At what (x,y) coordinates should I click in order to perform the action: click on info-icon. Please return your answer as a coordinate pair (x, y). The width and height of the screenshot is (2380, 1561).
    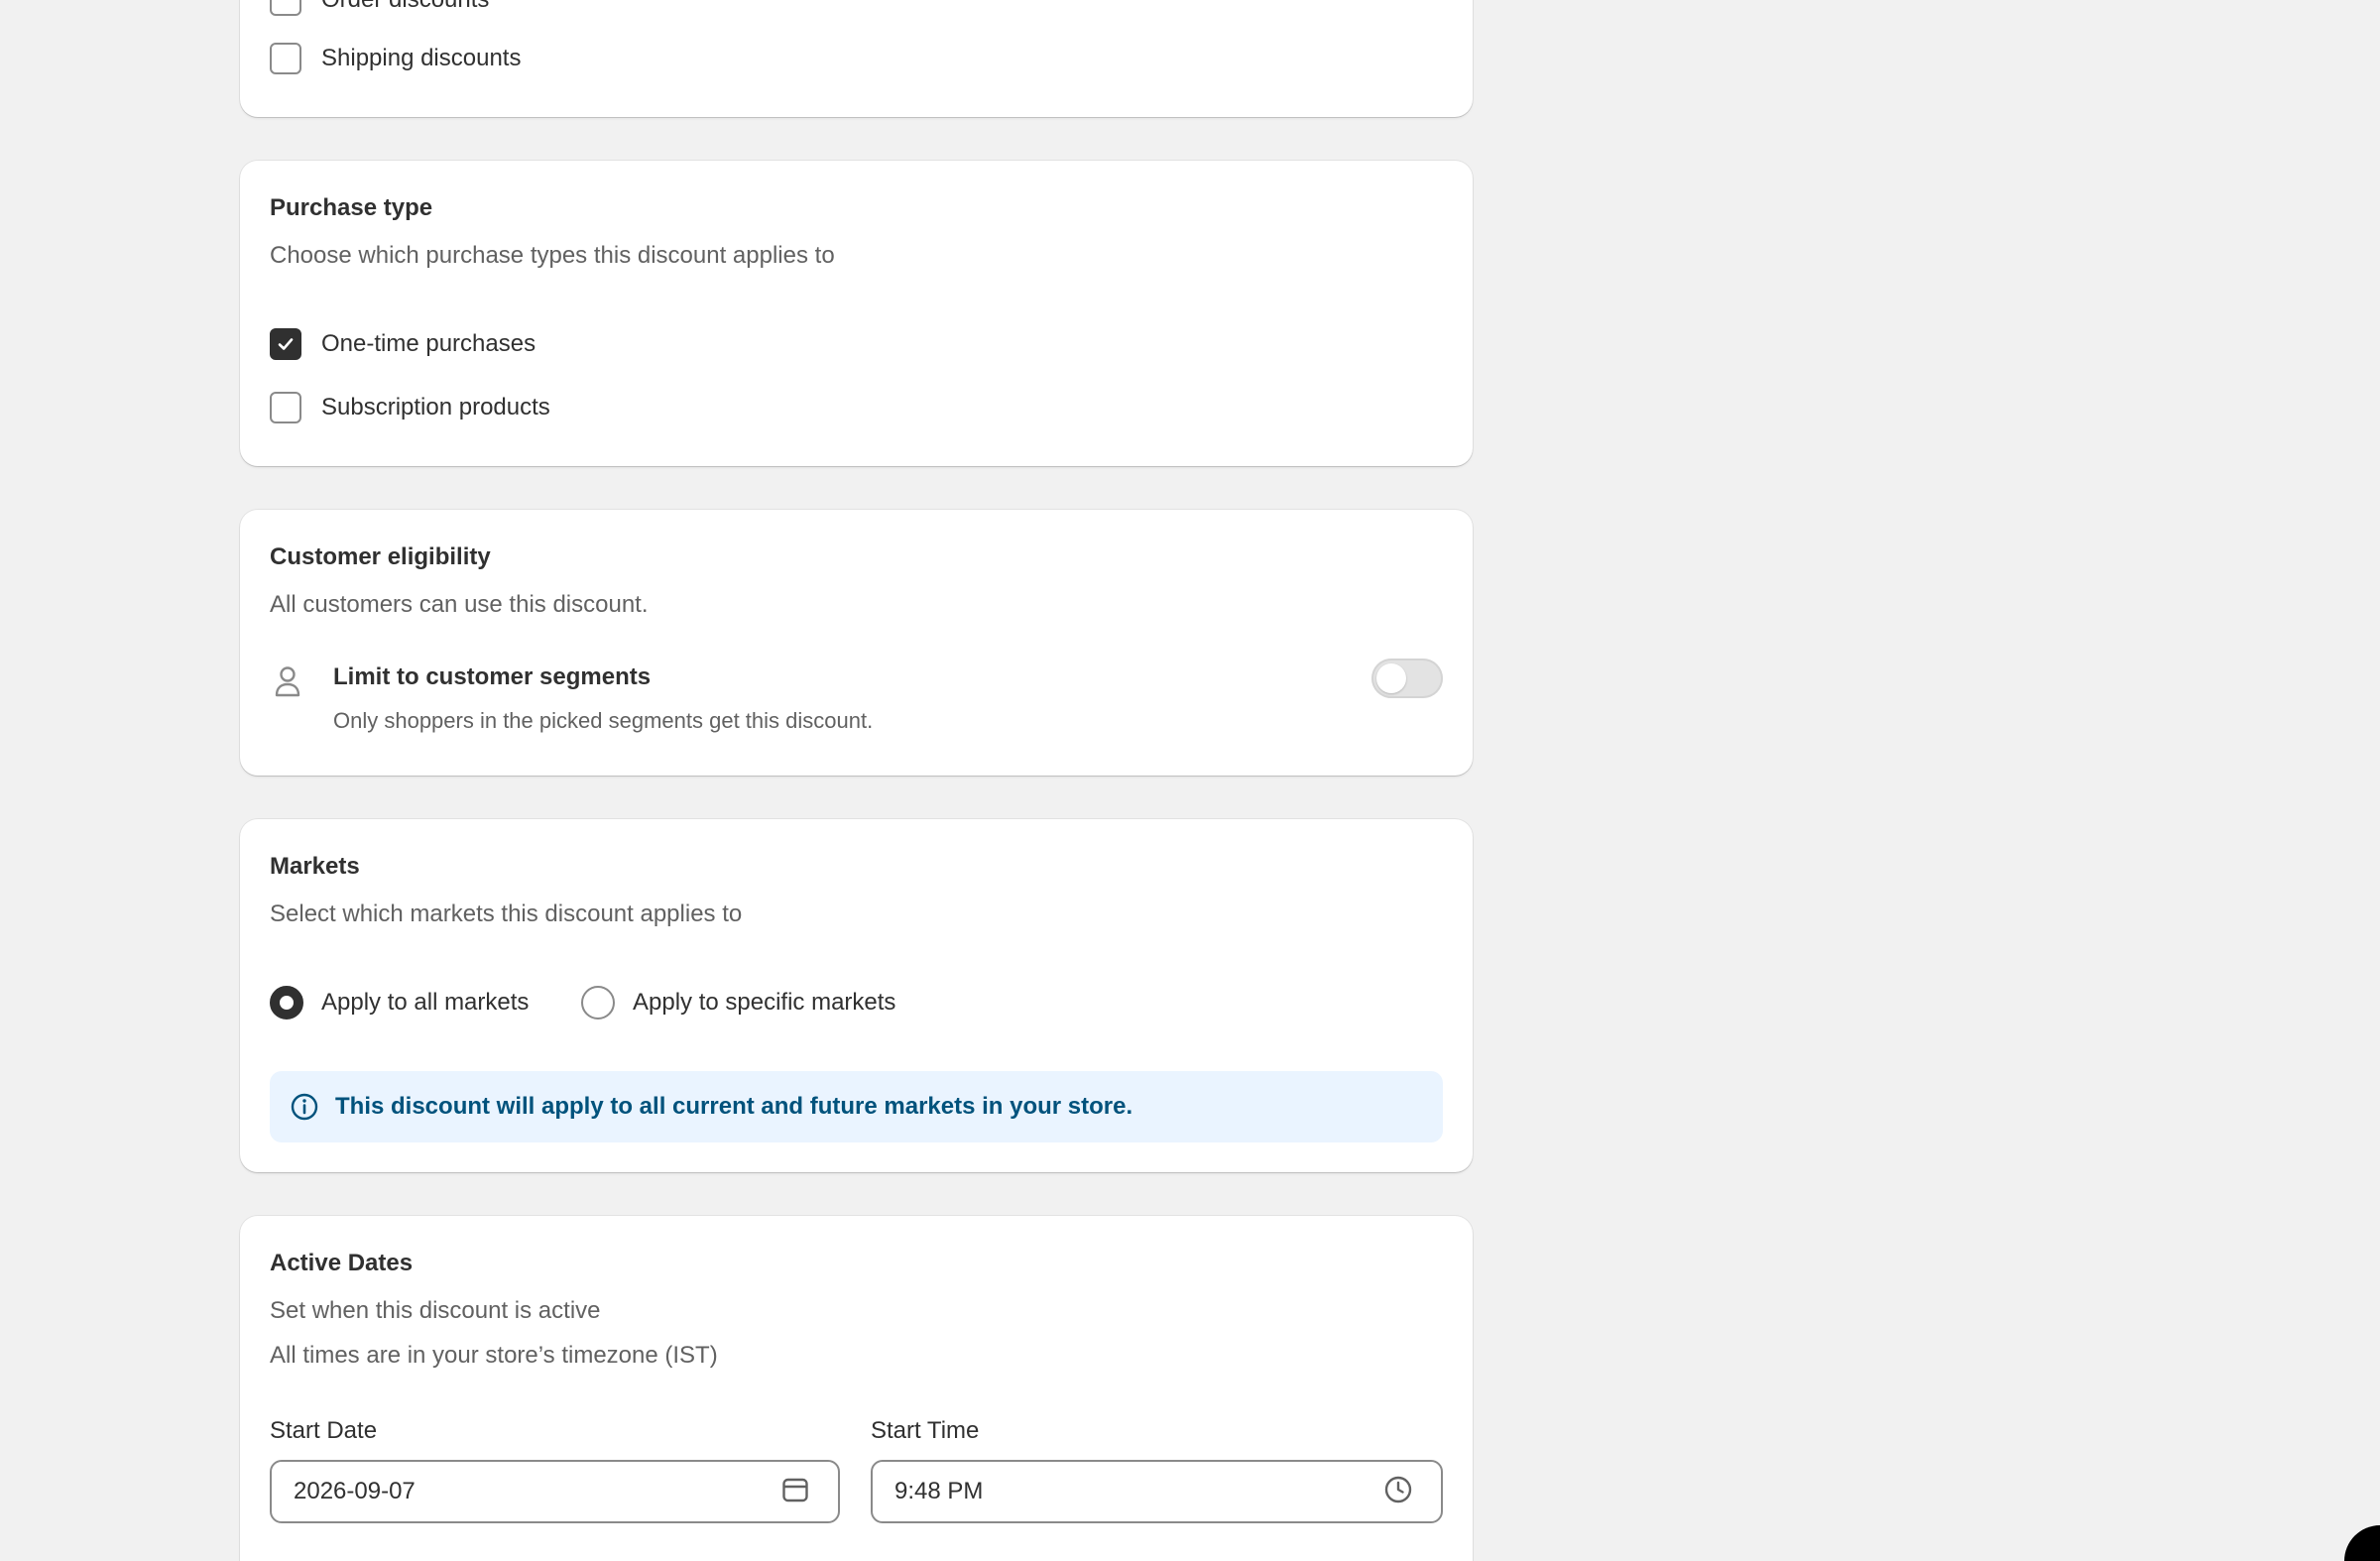
    Looking at the image, I should click on (304, 1107).